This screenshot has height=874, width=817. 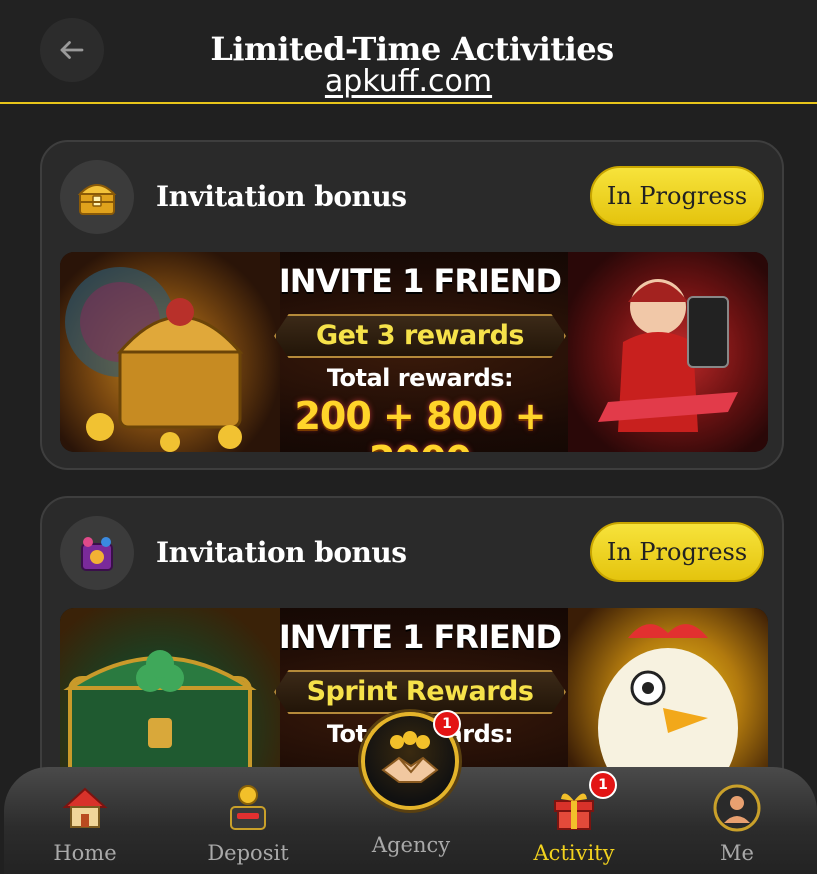 What do you see at coordinates (420, 692) in the screenshot?
I see `banner-ribbon: Sprint Rewards` at bounding box center [420, 692].